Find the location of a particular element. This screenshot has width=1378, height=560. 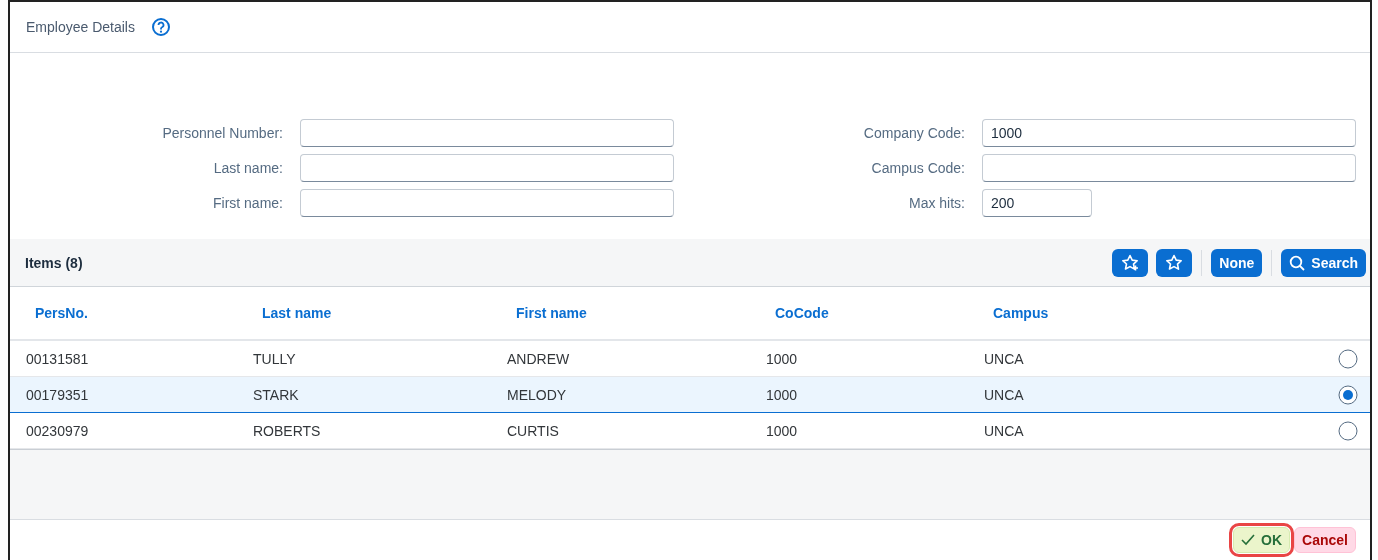

field-label: First name: is located at coordinates (248, 203).